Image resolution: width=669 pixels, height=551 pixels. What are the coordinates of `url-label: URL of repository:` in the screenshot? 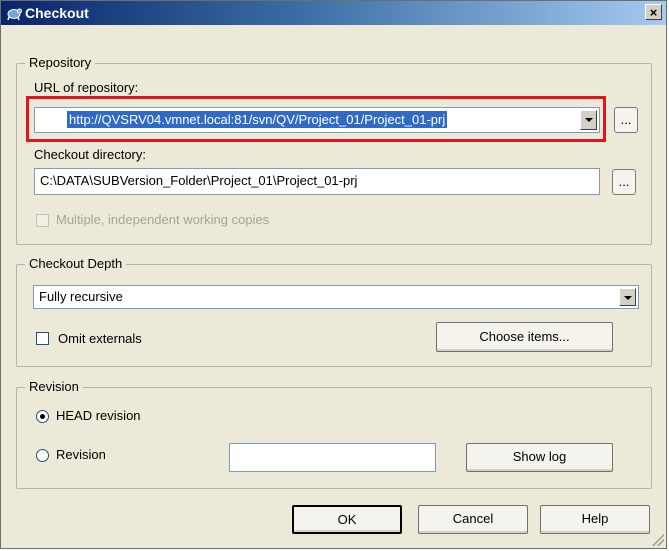 It's located at (86, 87).